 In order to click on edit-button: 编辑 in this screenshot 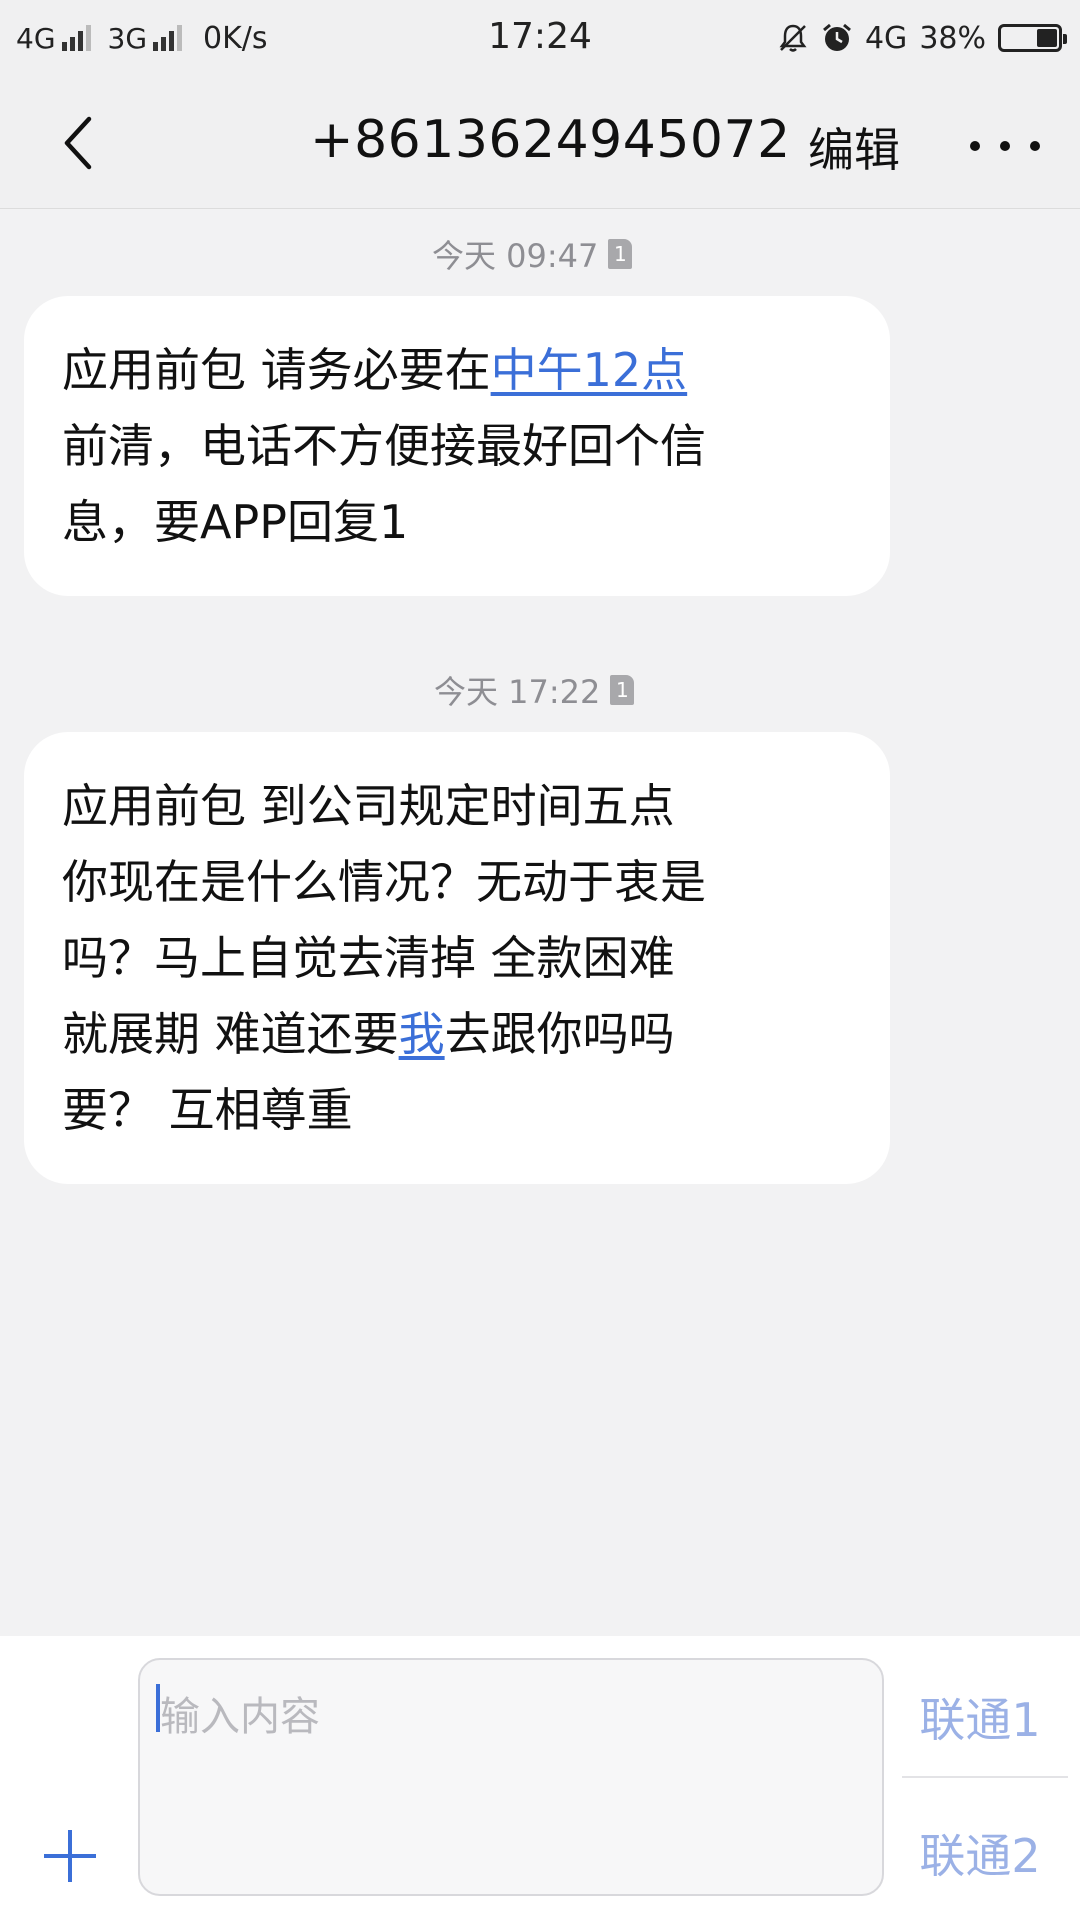, I will do `click(854, 147)`.